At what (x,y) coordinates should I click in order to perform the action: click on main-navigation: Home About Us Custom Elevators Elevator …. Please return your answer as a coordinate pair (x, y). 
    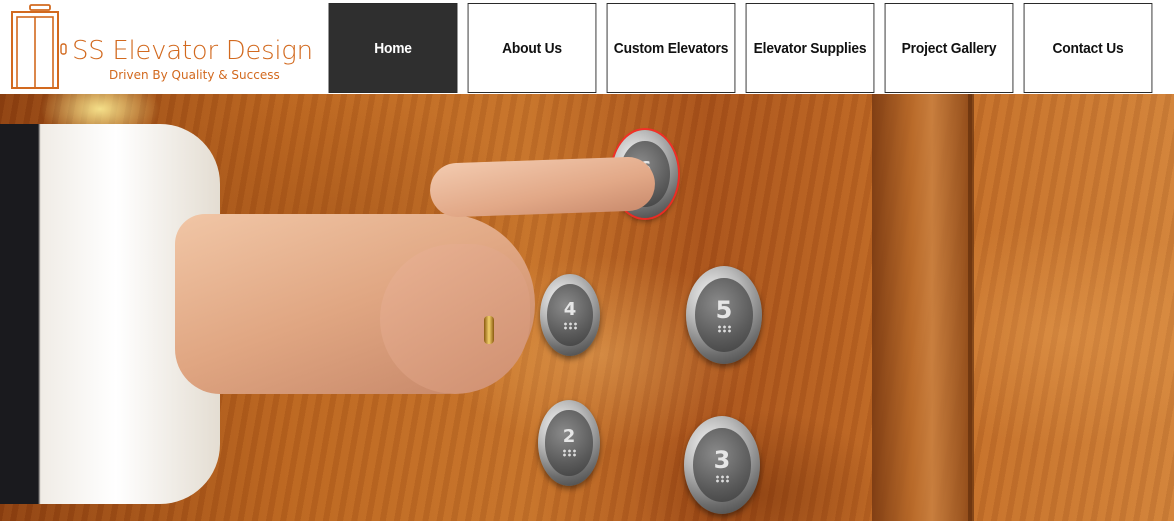
    Looking at the image, I should click on (740, 48).